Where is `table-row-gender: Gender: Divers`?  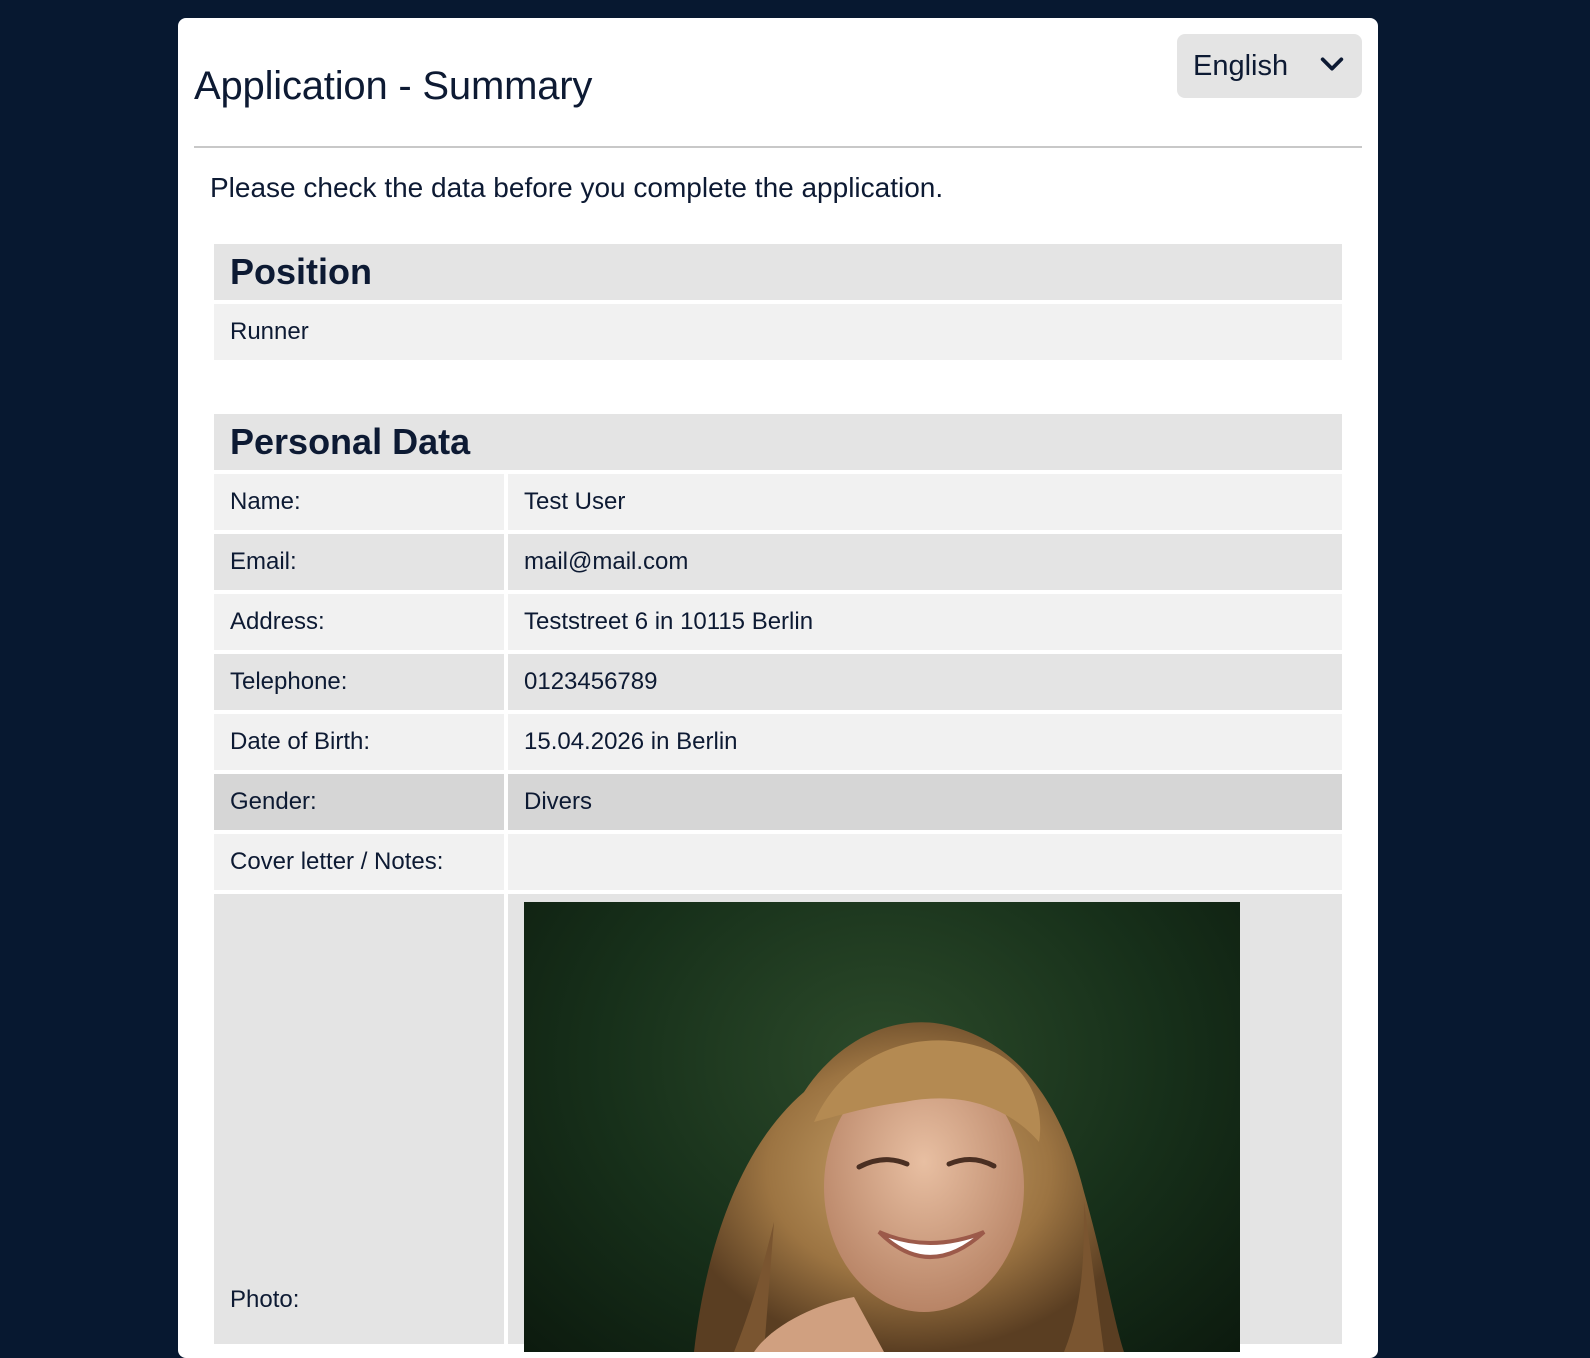
table-row-gender: Gender: Divers is located at coordinates (778, 802).